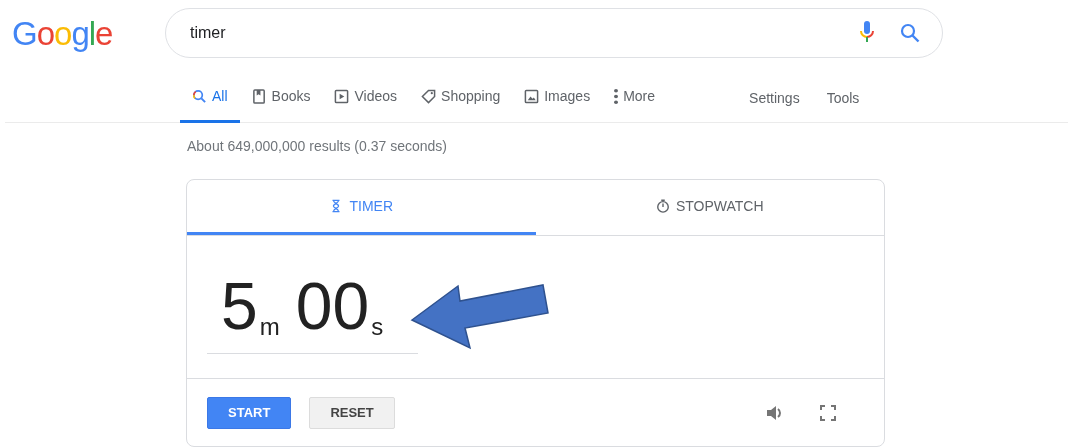  I want to click on time-unit: s, so click(377, 327).